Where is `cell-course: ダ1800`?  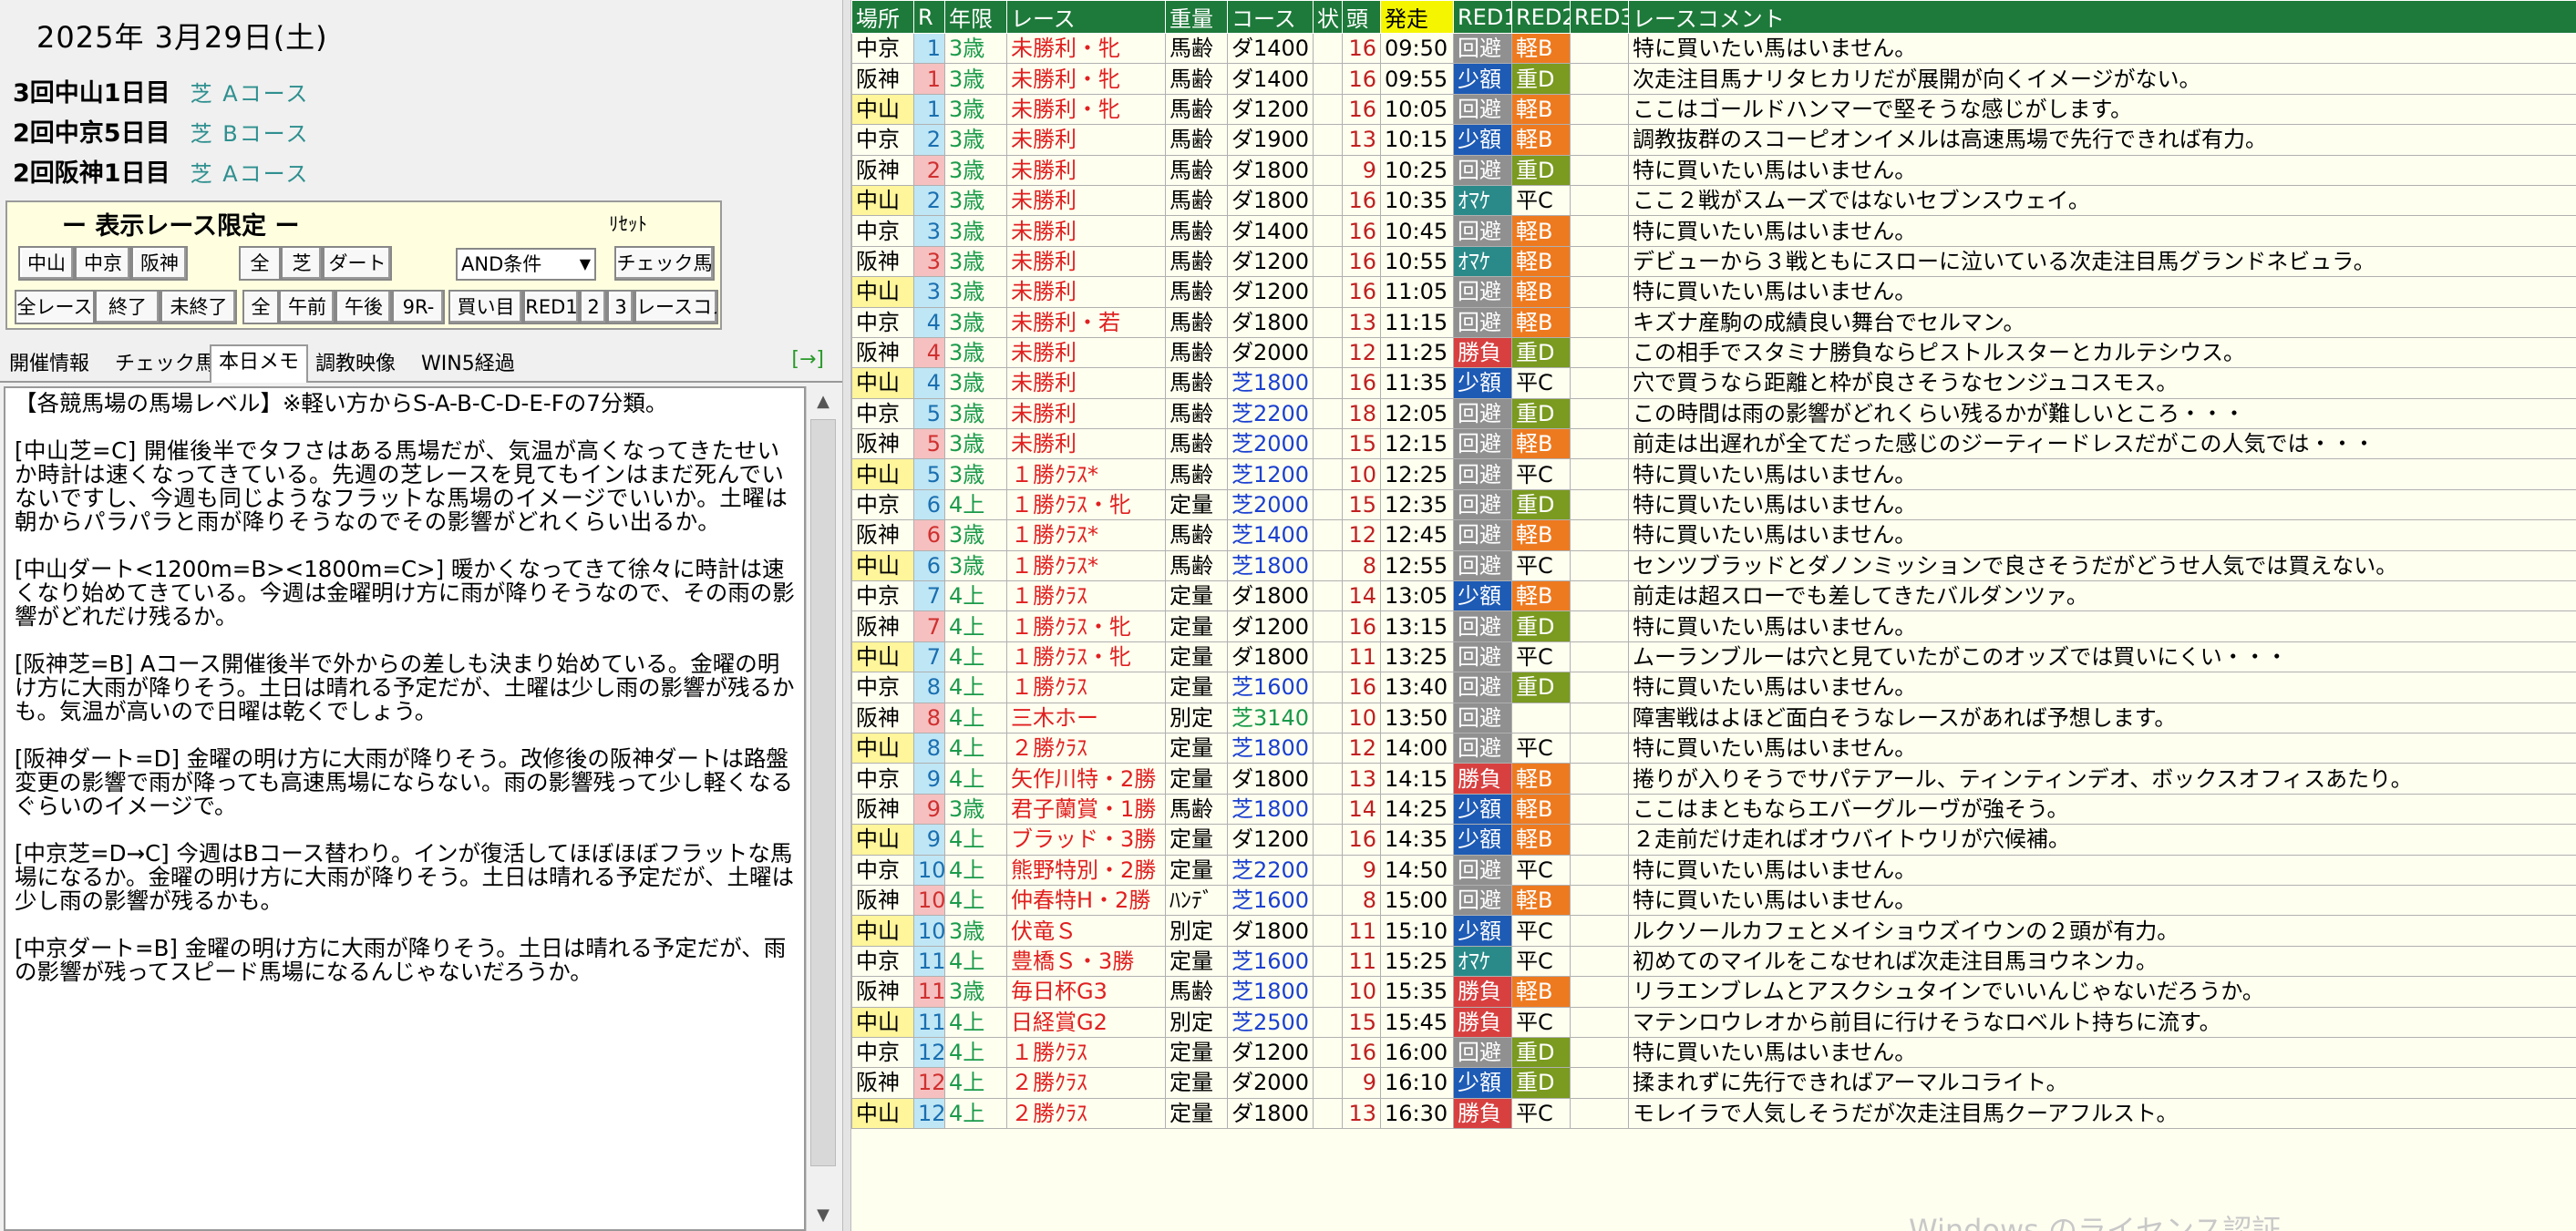 cell-course: ダ1800 is located at coordinates (1270, 657).